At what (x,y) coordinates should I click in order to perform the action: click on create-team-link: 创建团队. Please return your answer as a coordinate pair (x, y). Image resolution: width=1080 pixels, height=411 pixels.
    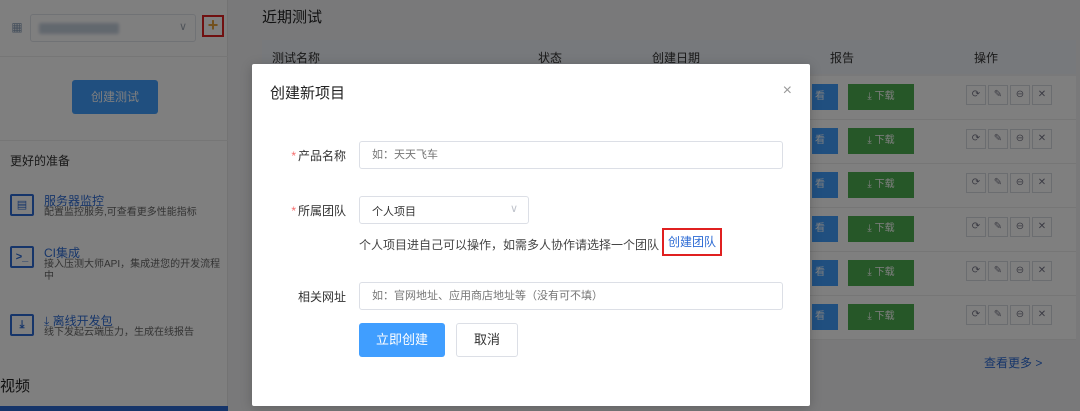
    Looking at the image, I should click on (692, 242).